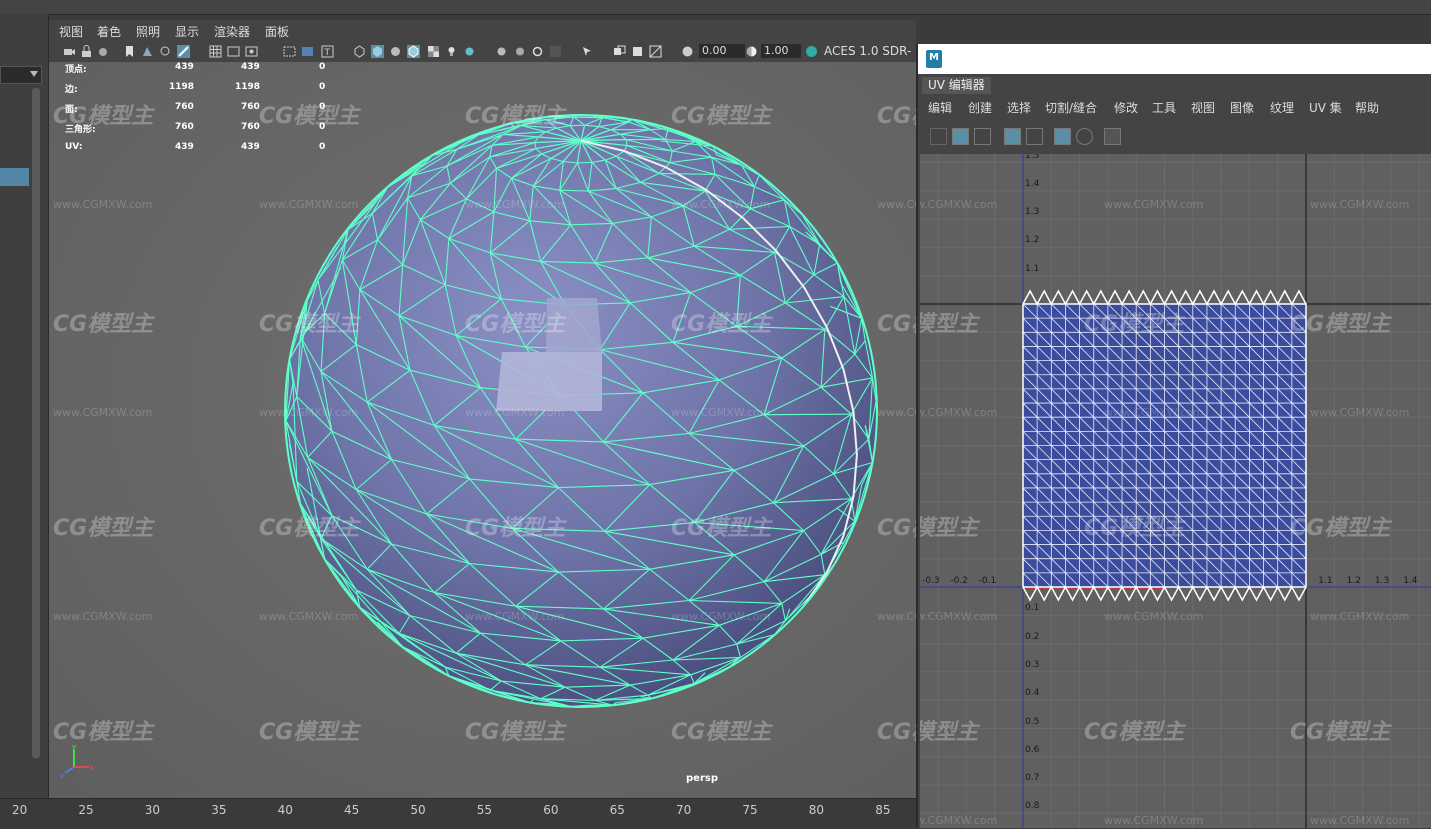 This screenshot has height=829, width=1431. What do you see at coordinates (722, 51) in the screenshot?
I see `exposure-field: 0.00` at bounding box center [722, 51].